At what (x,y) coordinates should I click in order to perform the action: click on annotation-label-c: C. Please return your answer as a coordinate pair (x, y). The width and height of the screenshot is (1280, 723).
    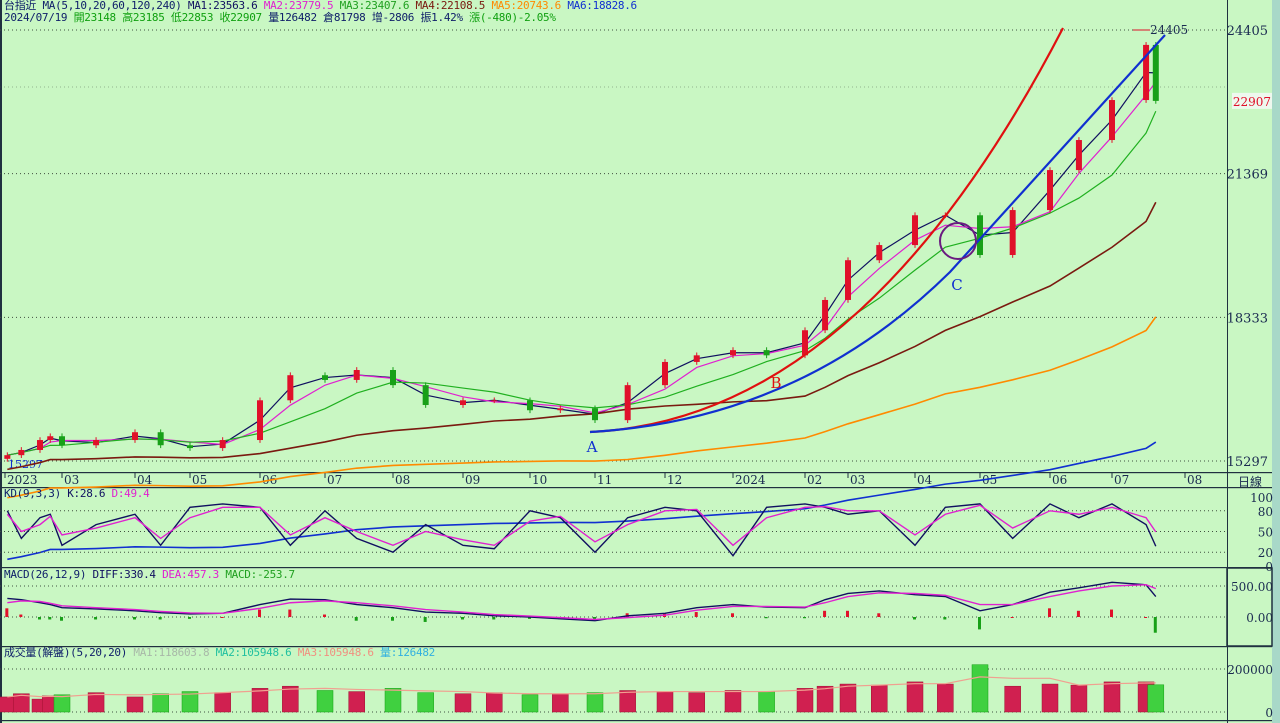
    Looking at the image, I should click on (956, 285).